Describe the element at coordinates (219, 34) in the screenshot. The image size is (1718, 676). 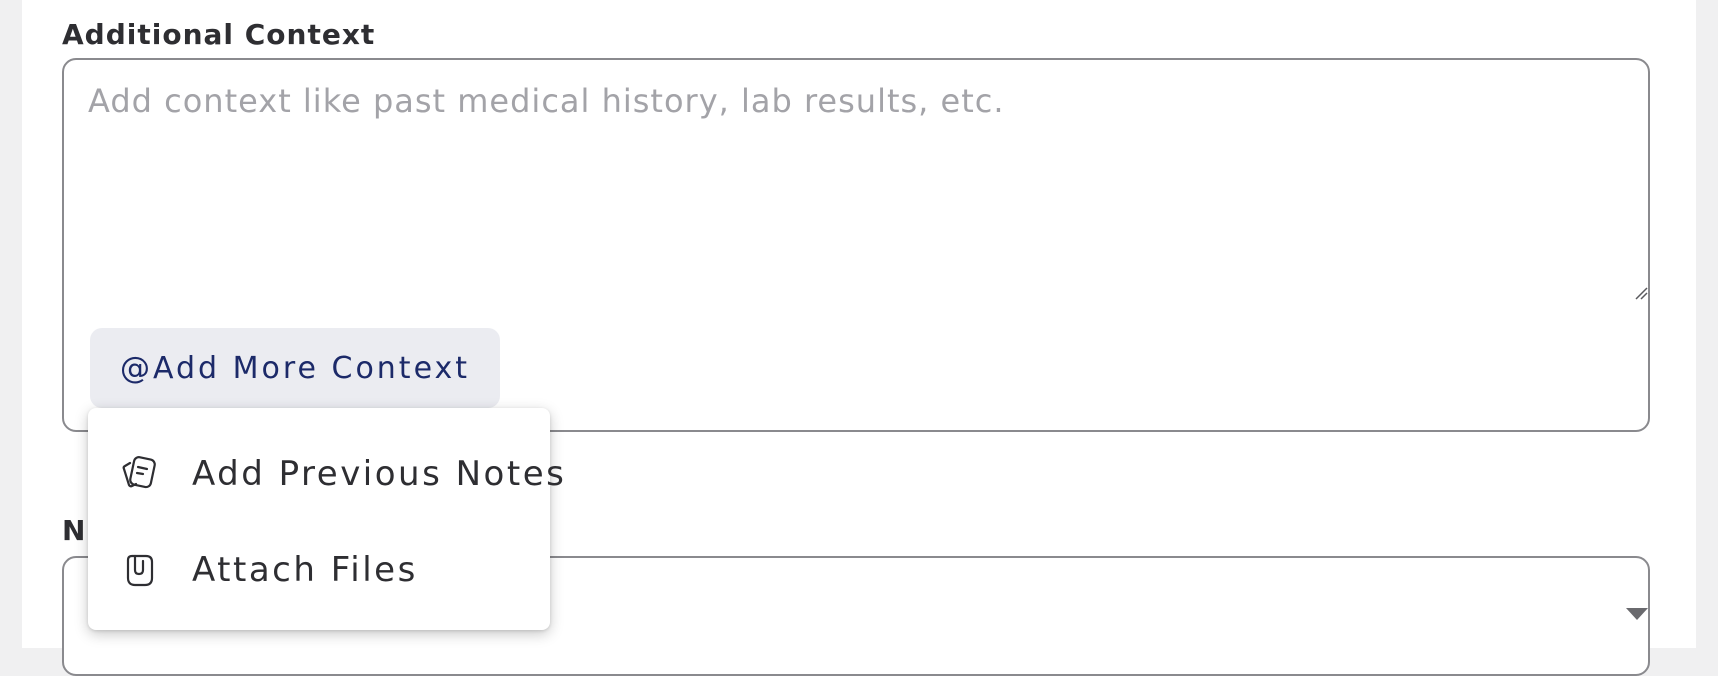
I see `additional-context-label: Additional Context` at that location.